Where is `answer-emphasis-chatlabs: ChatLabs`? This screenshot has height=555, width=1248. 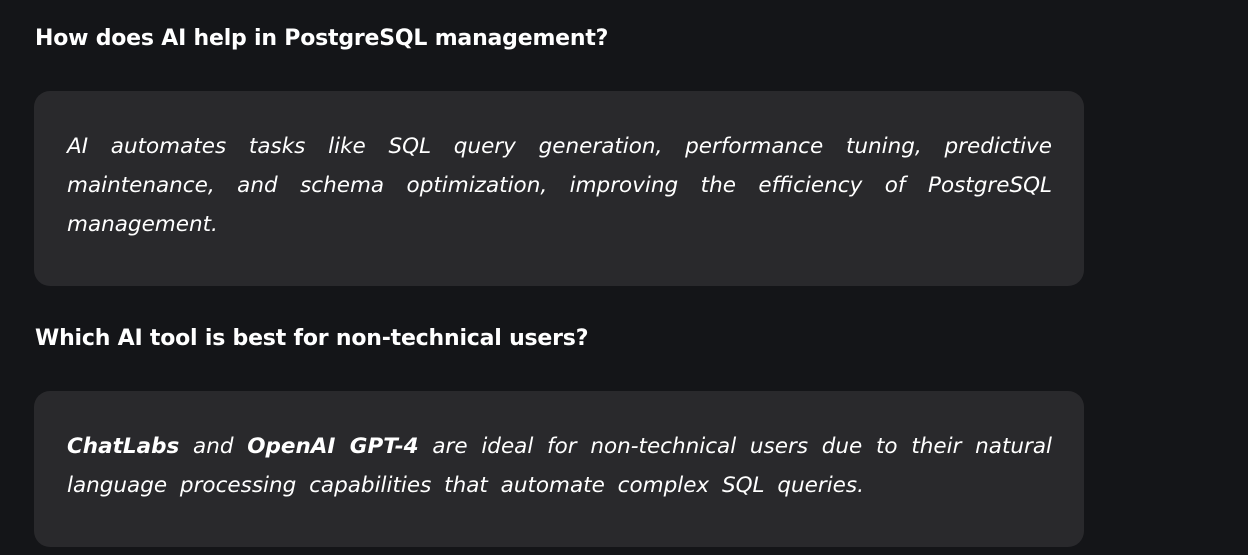
answer-emphasis-chatlabs: ChatLabs is located at coordinates (123, 446).